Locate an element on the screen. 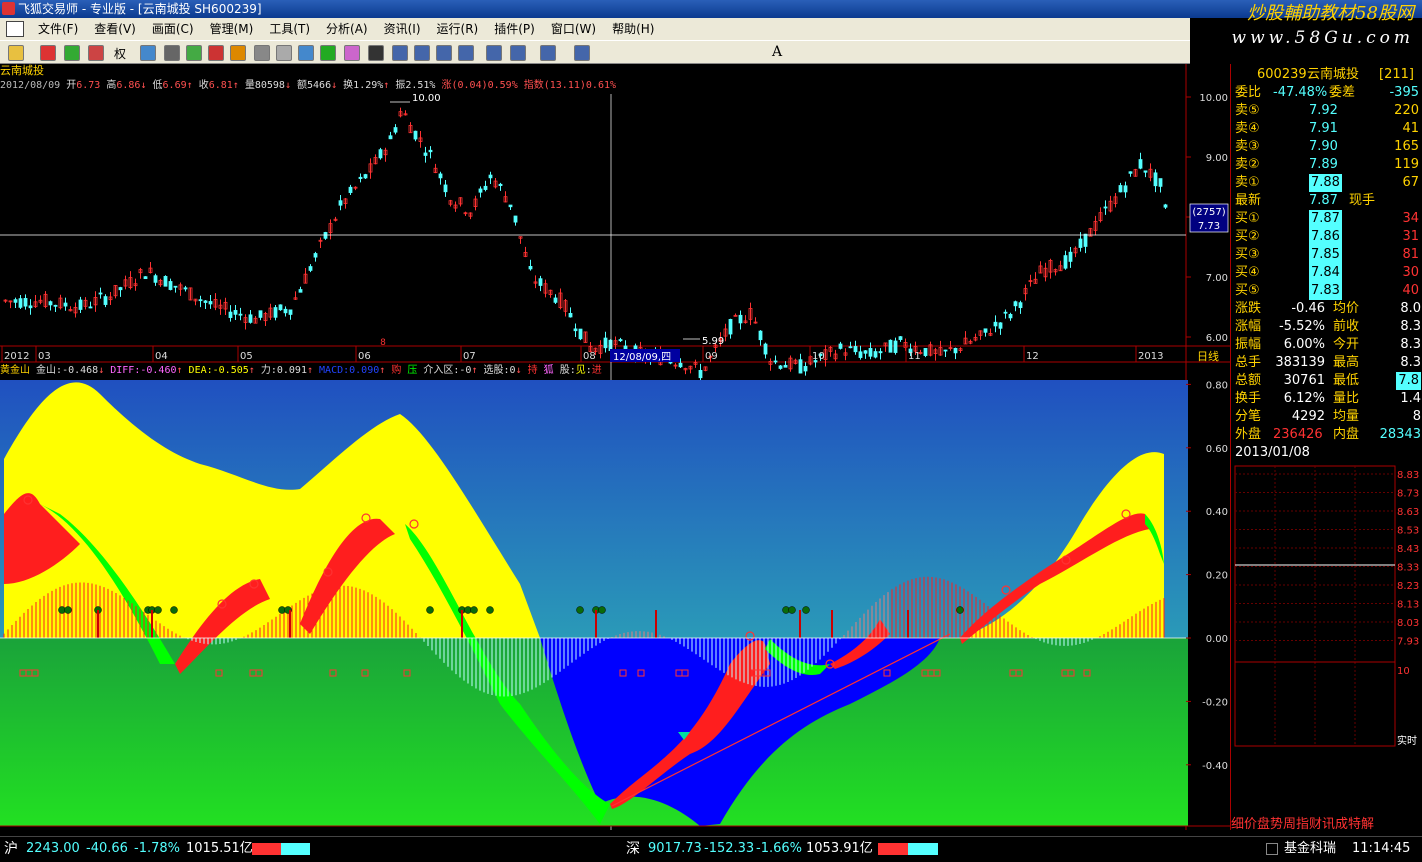 Image resolution: width=1422 pixels, height=862 pixels. minute-tick-label: 8.53 is located at coordinates (1408, 531).